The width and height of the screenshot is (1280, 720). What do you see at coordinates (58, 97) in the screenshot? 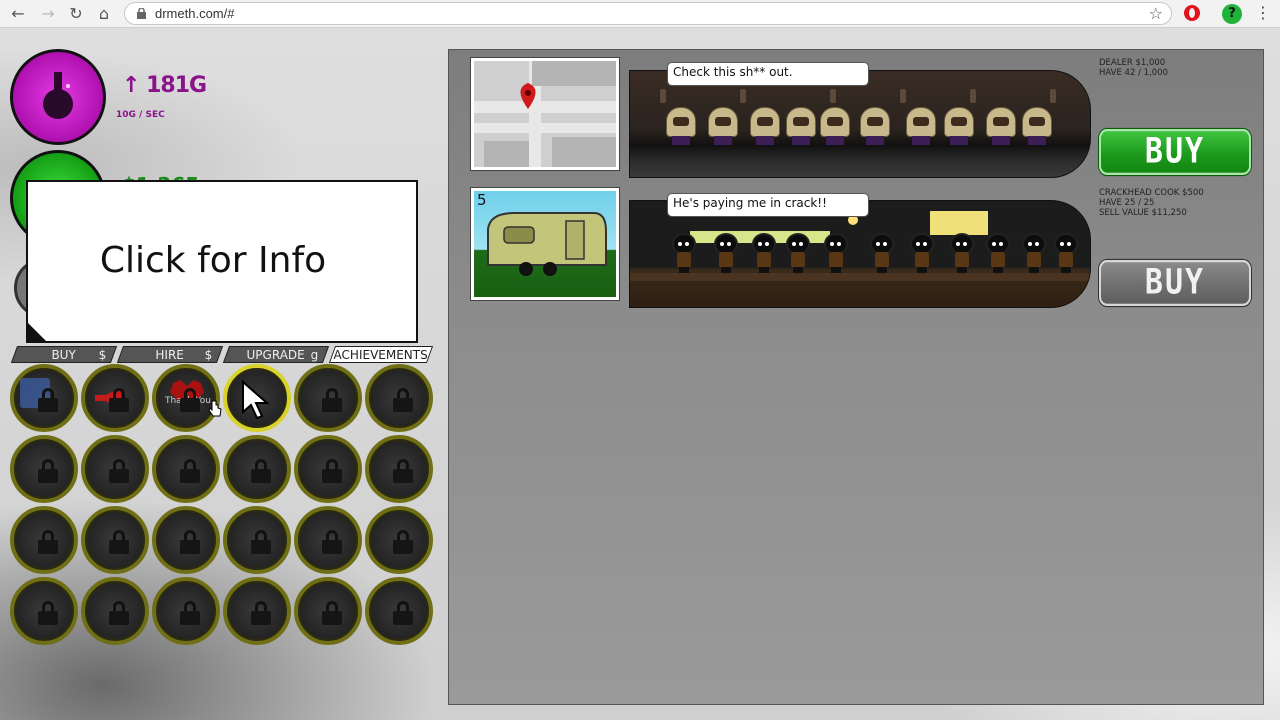
I see `g-orb` at bounding box center [58, 97].